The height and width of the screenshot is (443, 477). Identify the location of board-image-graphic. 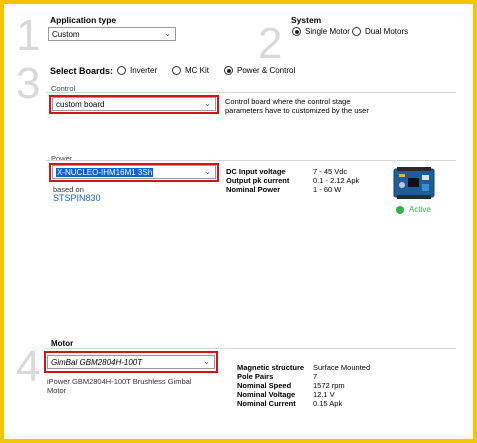
(414, 183).